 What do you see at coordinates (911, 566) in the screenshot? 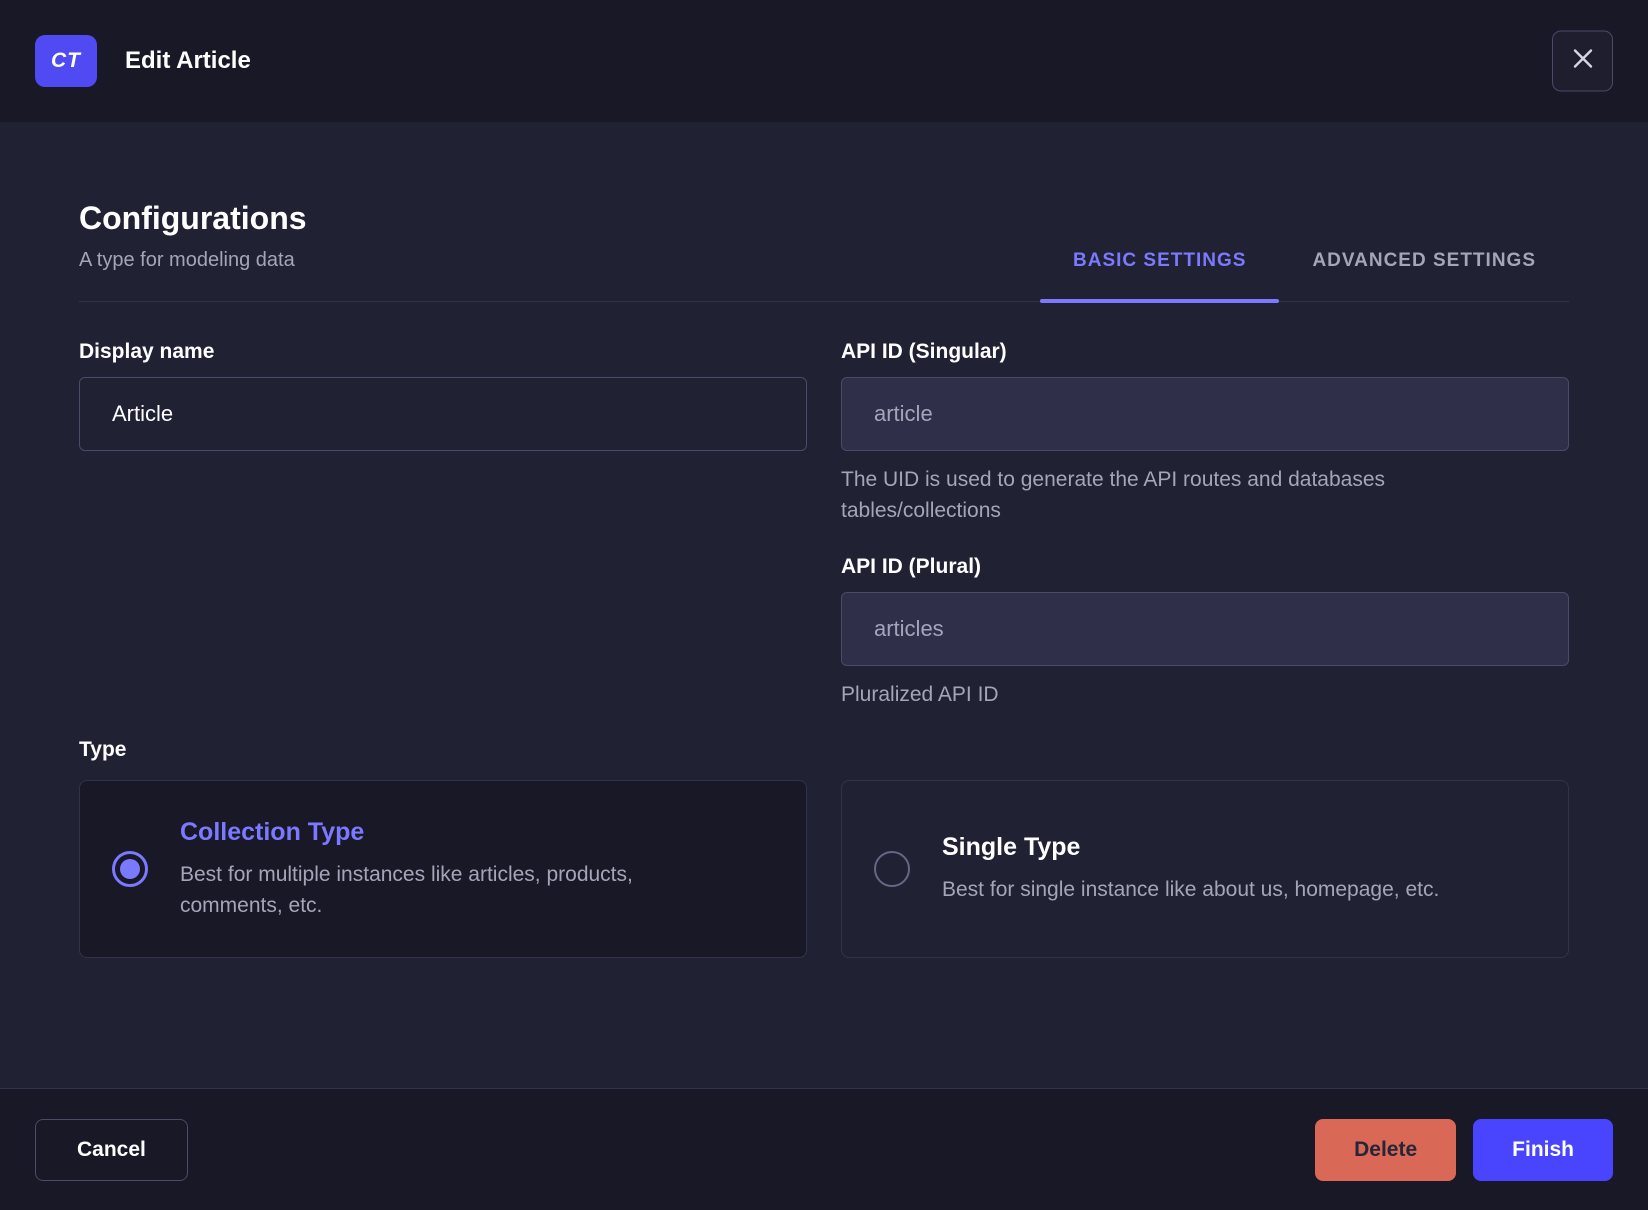
I see `api-id-plural-label: API ID (Plural)` at bounding box center [911, 566].